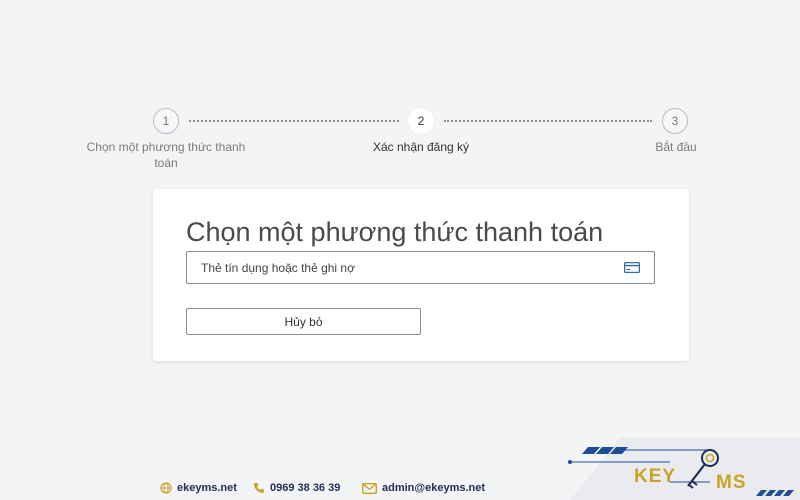 The width and height of the screenshot is (800, 500). I want to click on payment-option-label: Thẻ tín dụng hoặc thẻ ghi nợ, so click(278, 267).